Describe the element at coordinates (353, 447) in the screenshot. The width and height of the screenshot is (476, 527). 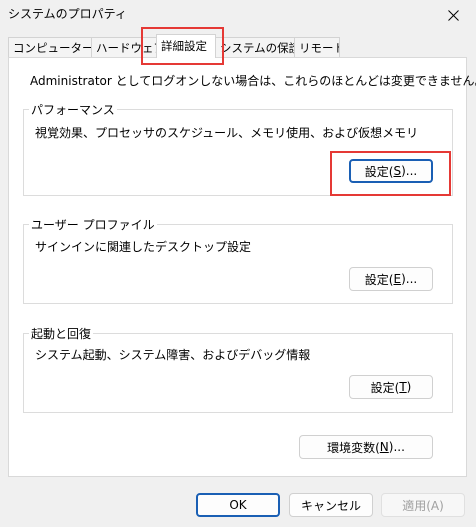
I see `env-vars-label-pre: 環境変数(` at that location.